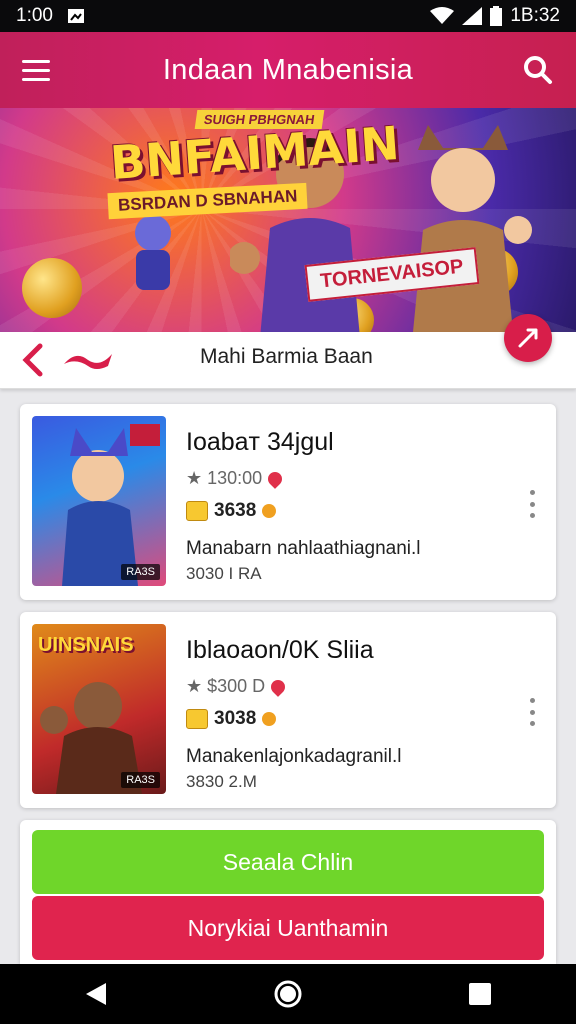 This screenshot has width=576, height=1024. Describe the element at coordinates (153, 252) in the screenshot. I see `mascot-character-image` at that location.